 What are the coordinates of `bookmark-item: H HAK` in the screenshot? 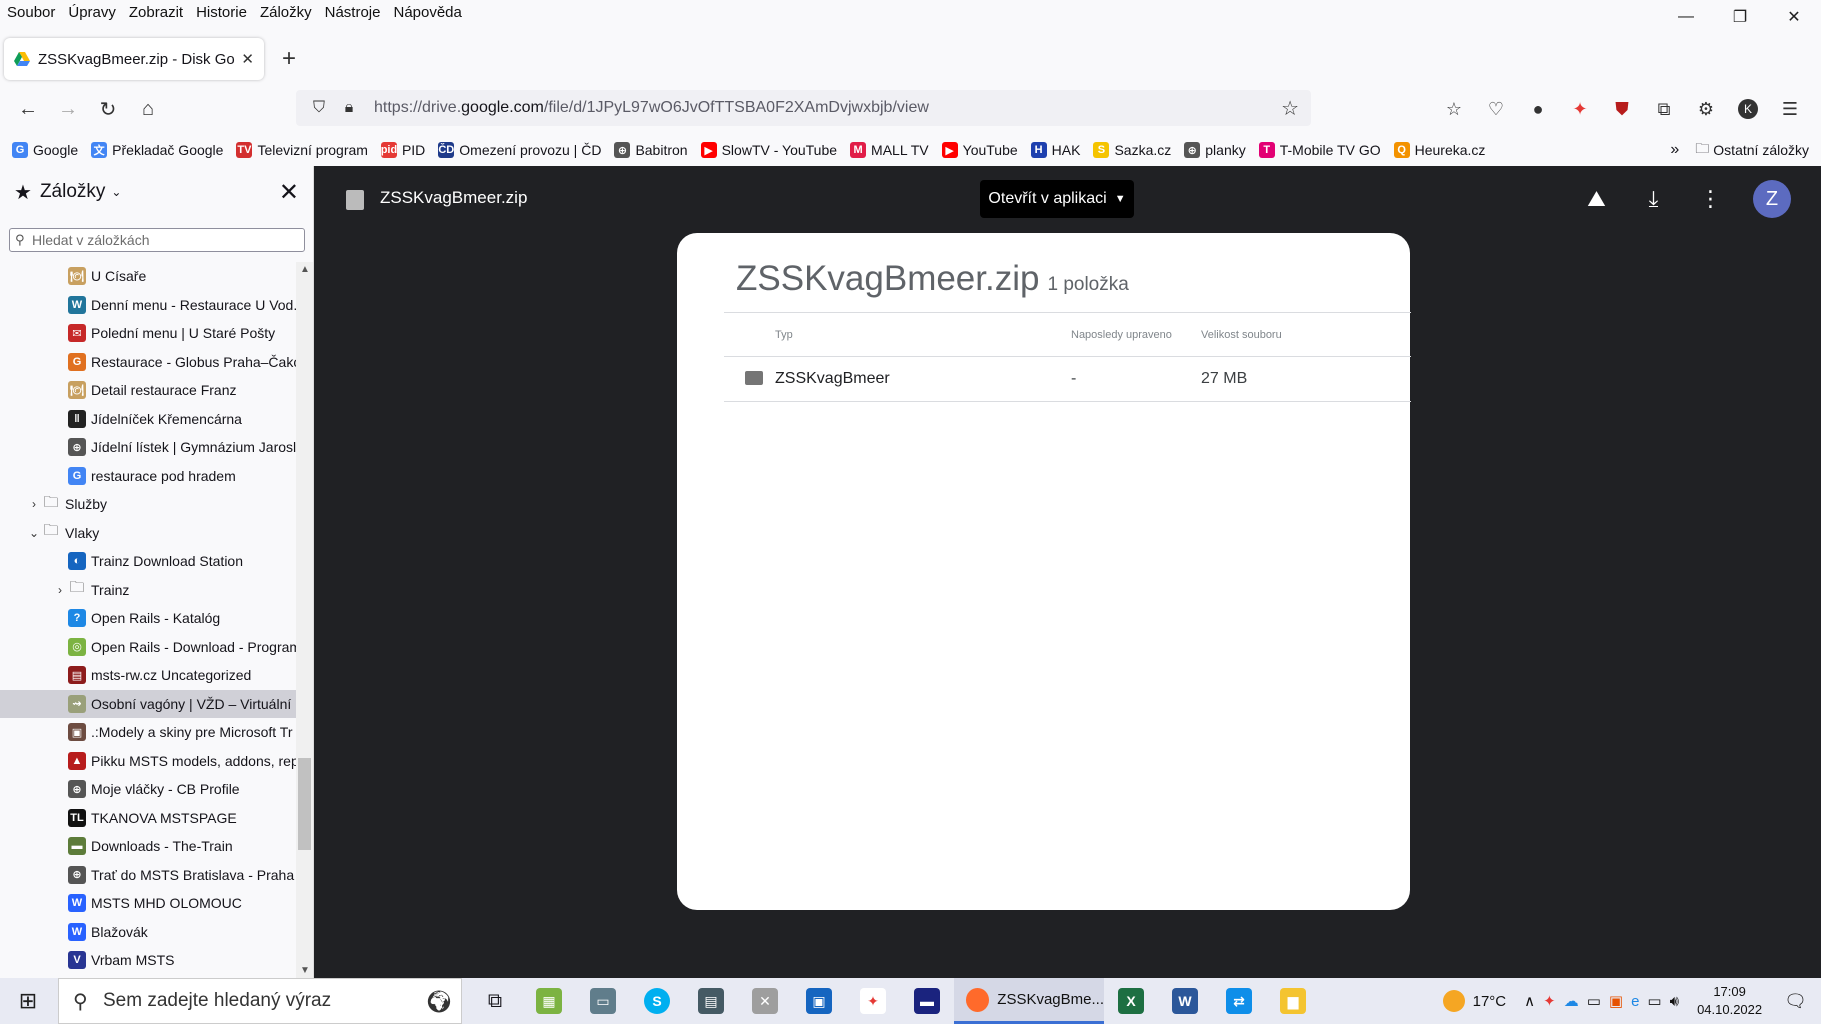 It's located at (1055, 150).